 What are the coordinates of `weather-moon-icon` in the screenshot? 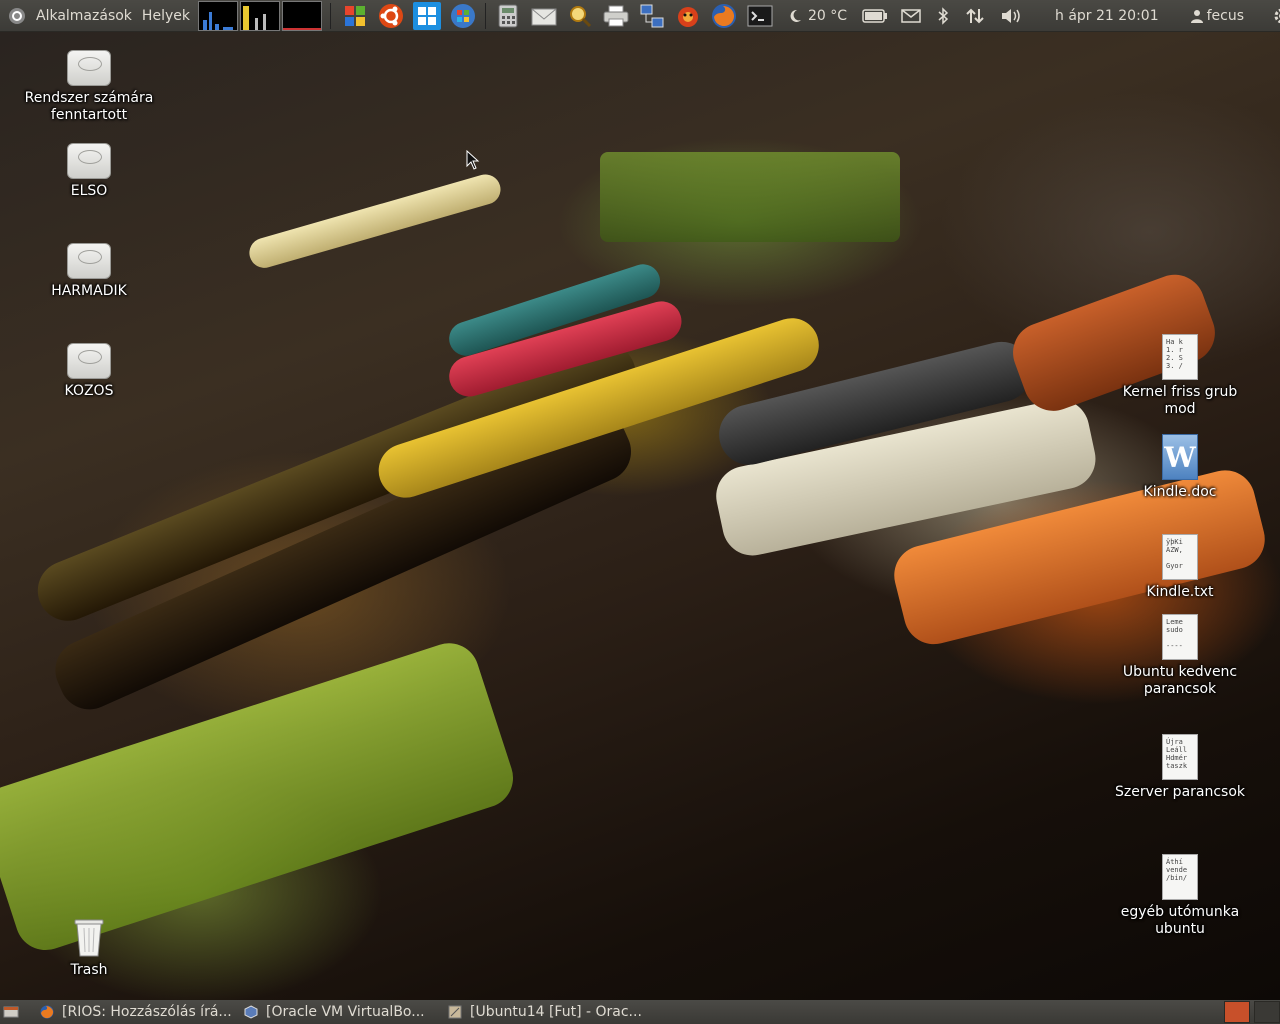 It's located at (795, 16).